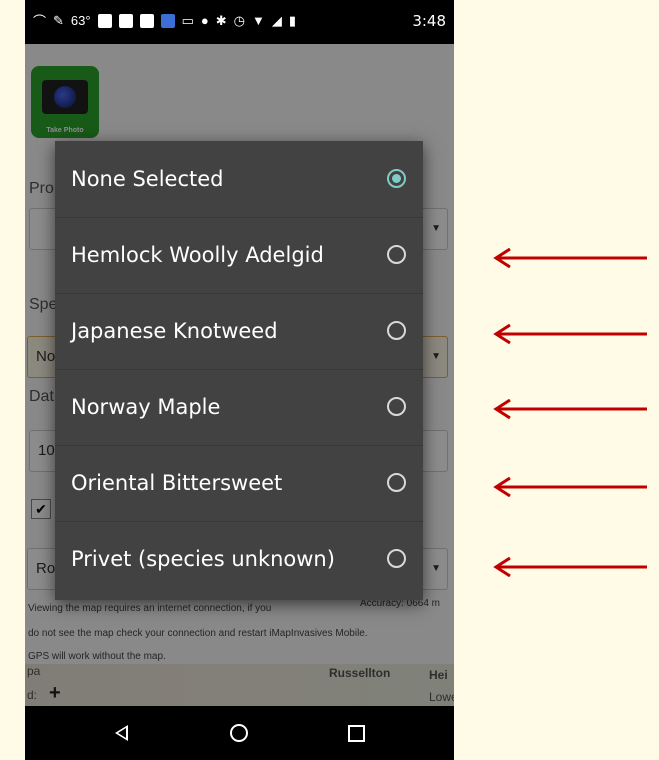  I want to click on option-japanese-knotweed: Japanese Knotweed, so click(239, 331).